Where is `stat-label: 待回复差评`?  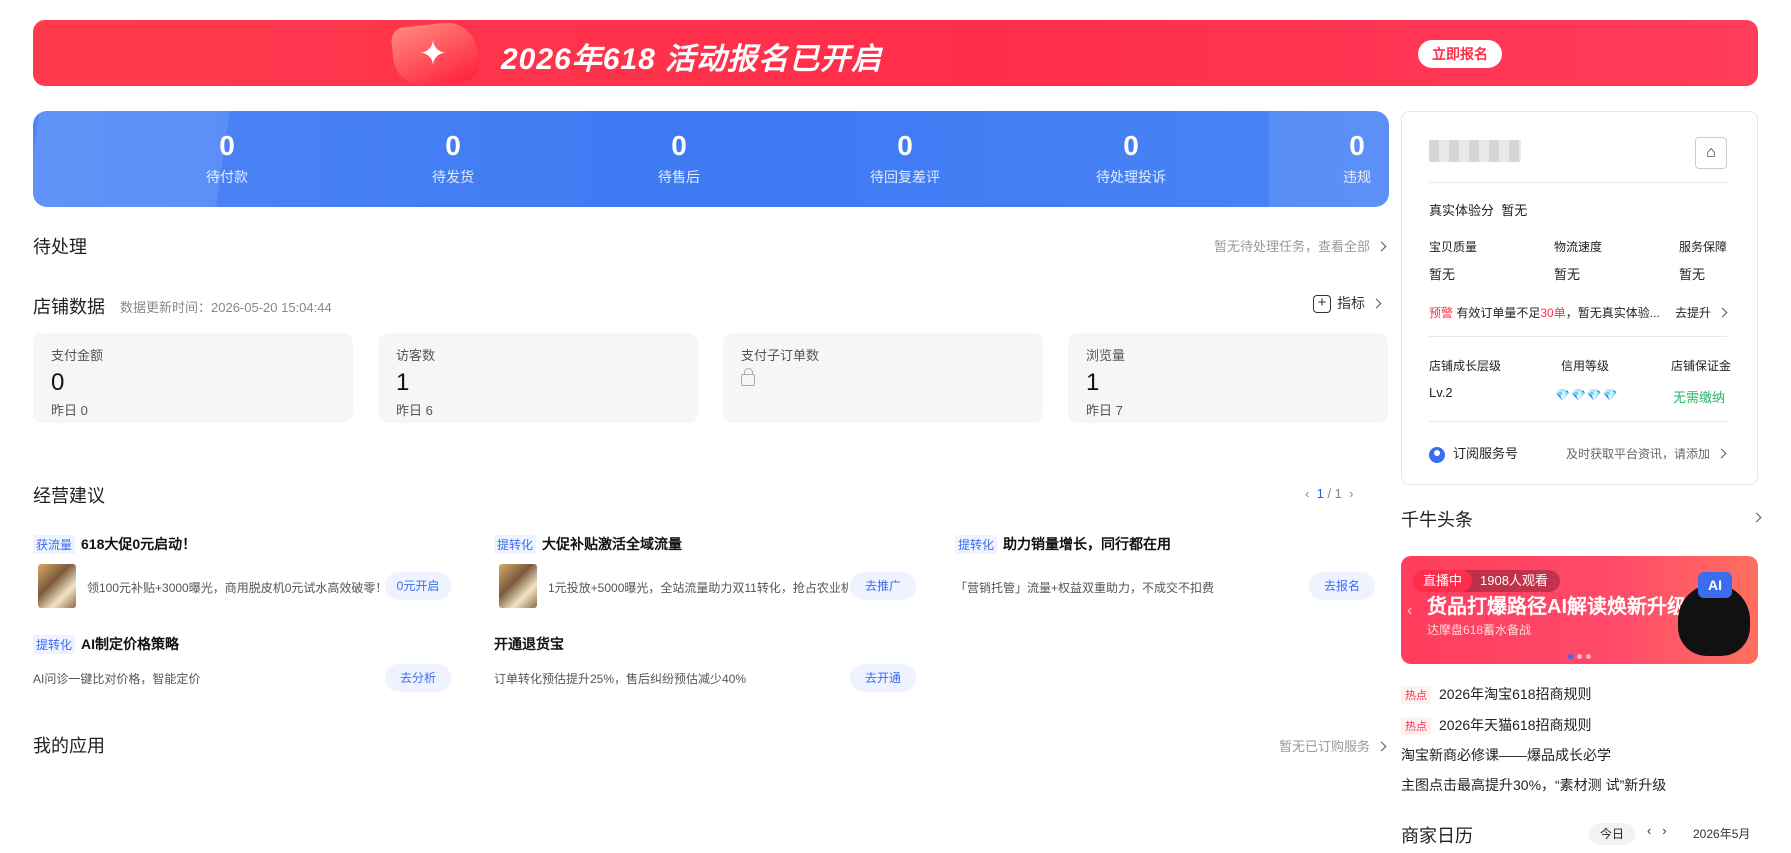 stat-label: 待回复差评 is located at coordinates (905, 177).